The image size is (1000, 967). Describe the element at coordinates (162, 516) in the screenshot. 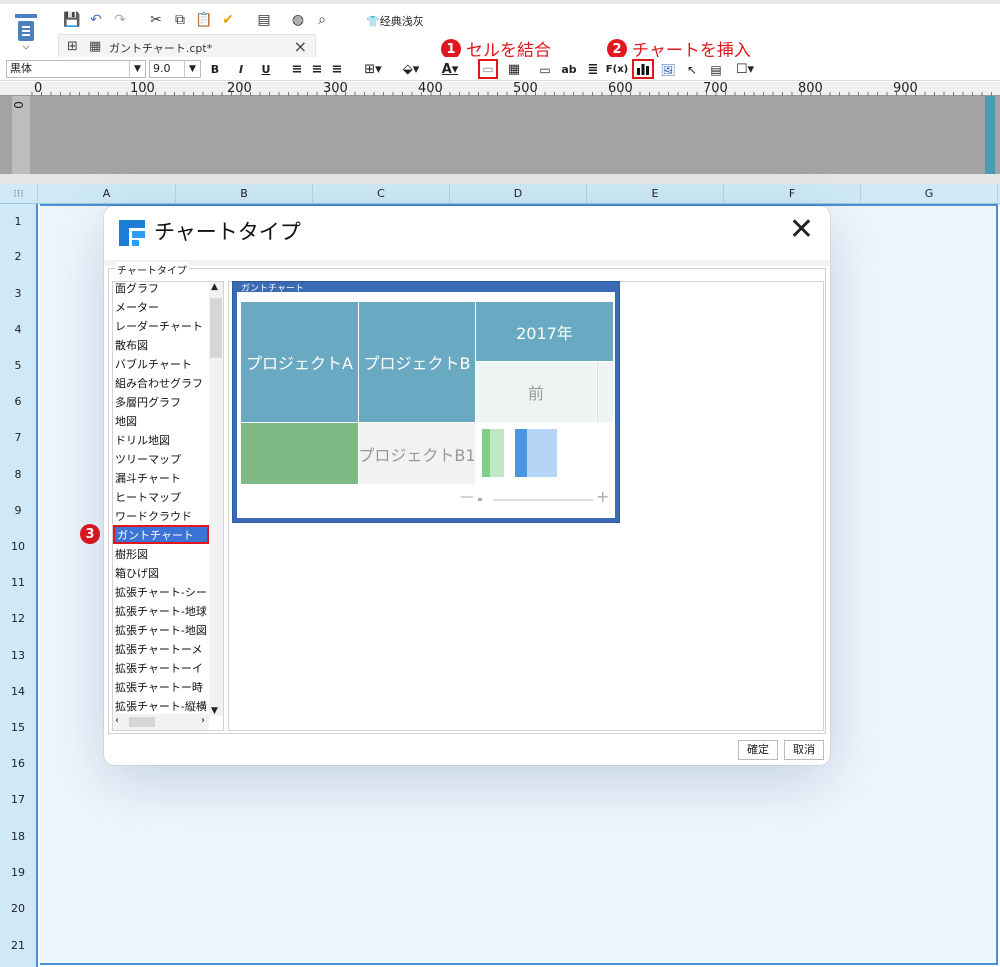

I see `list-item: ワードクラウド` at that location.